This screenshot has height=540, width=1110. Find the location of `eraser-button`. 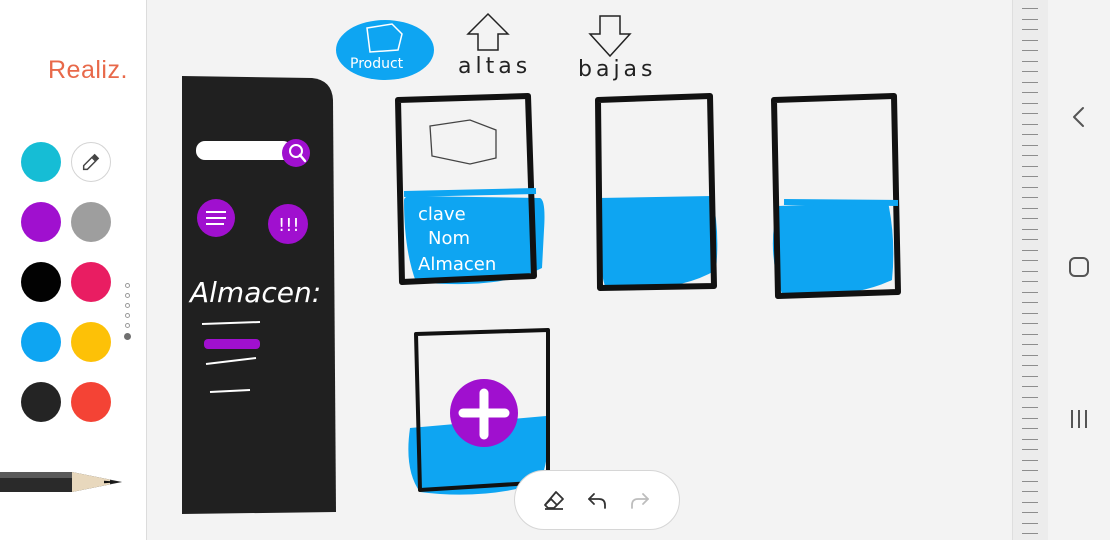

eraser-button is located at coordinates (554, 500).